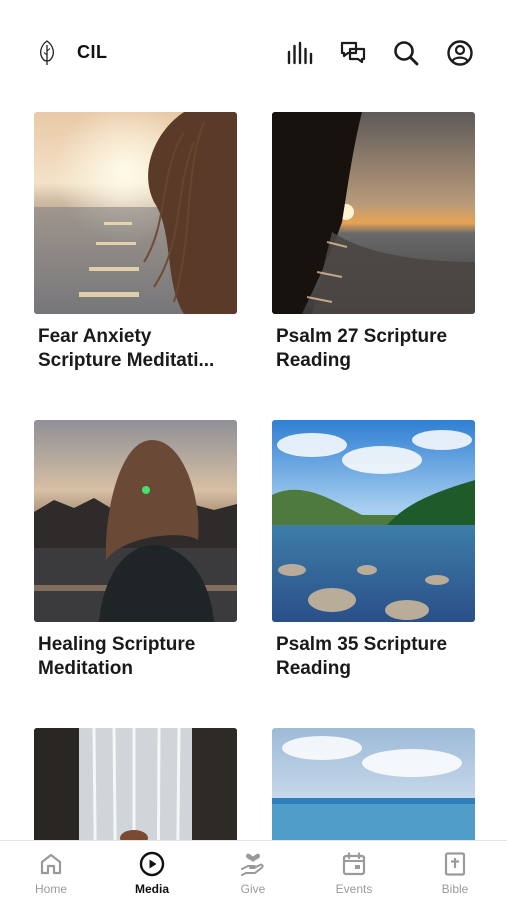  I want to click on tab-label: Events, so click(354, 889).